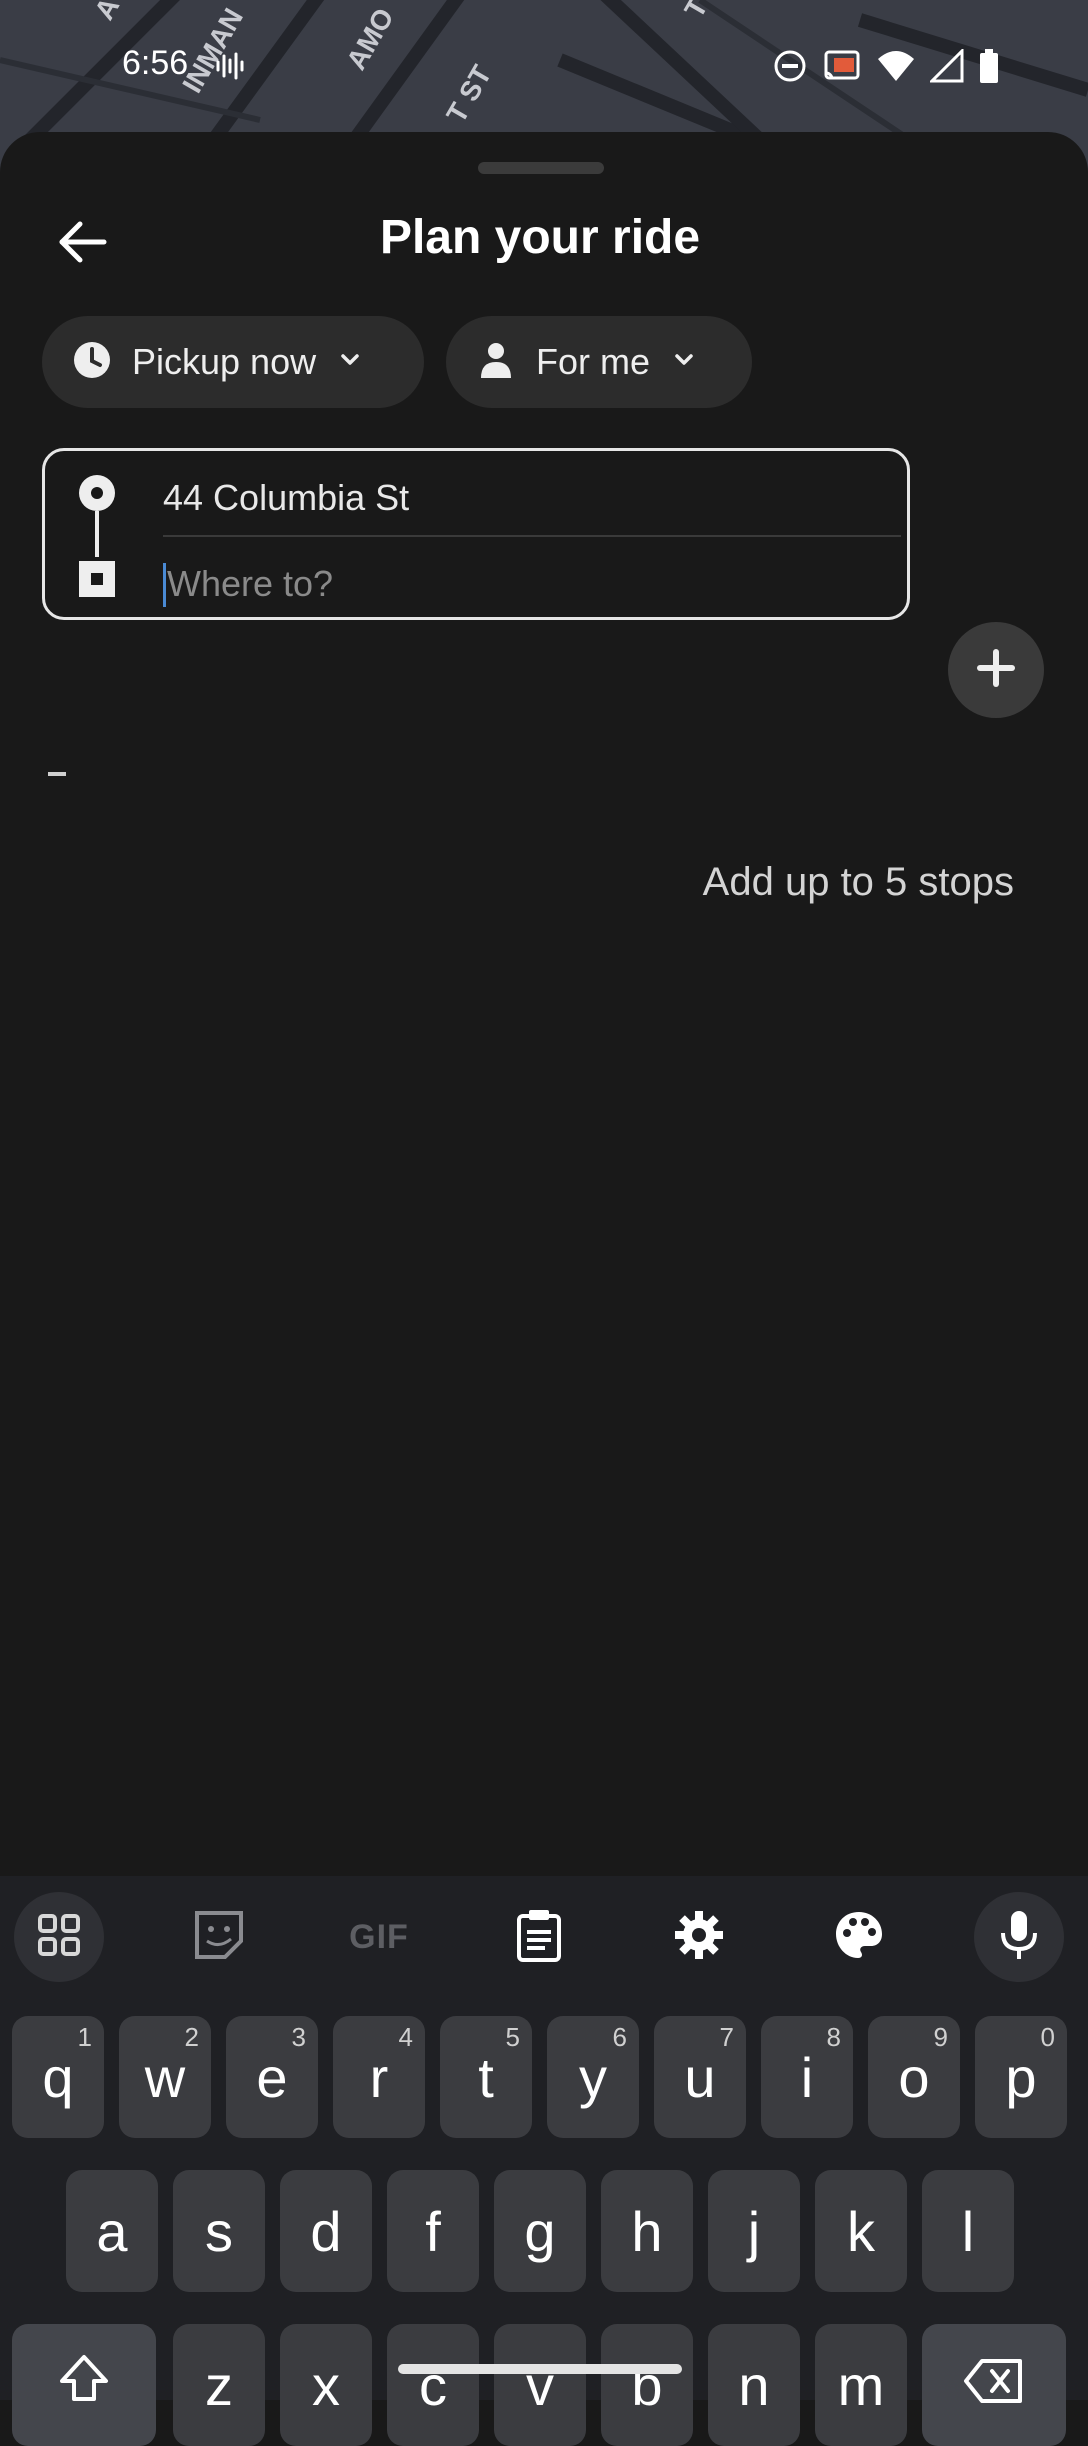 This screenshot has height=2446, width=1088. I want to click on key-label: i, so click(807, 2077).